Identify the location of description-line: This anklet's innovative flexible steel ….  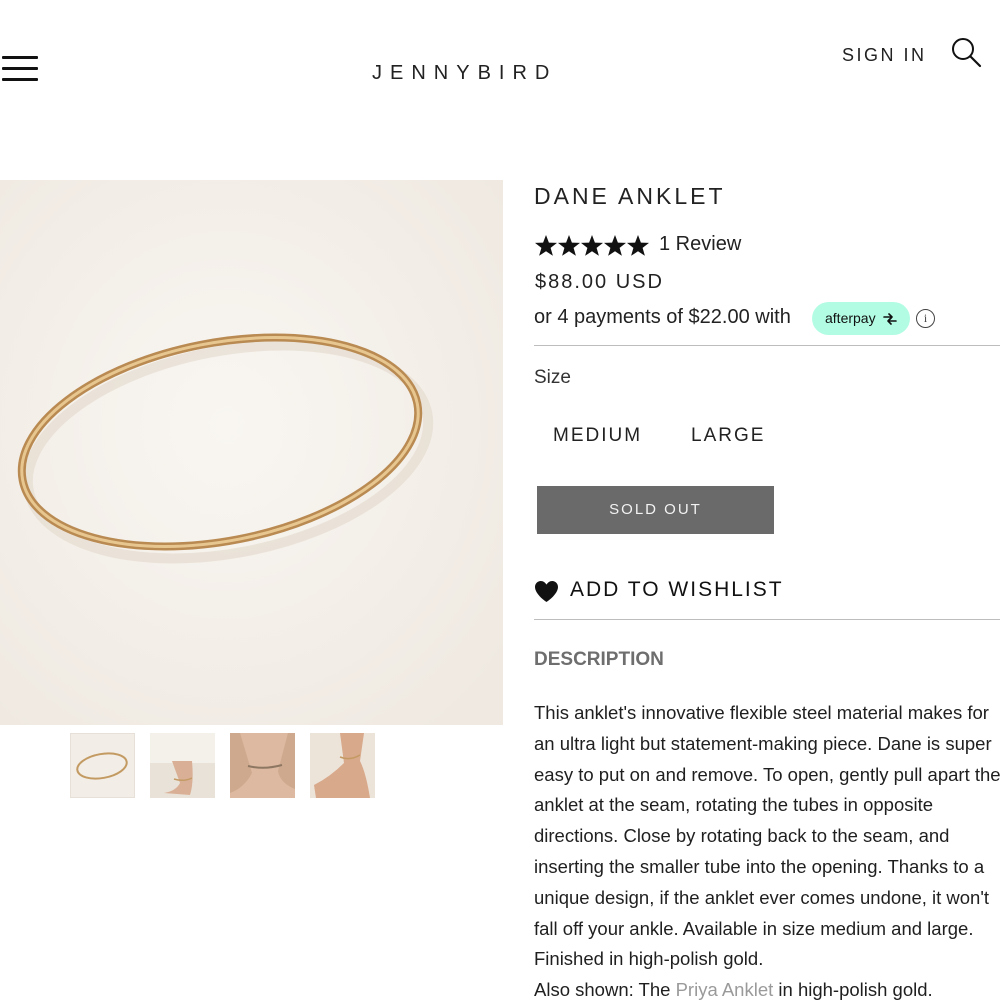
(761, 712).